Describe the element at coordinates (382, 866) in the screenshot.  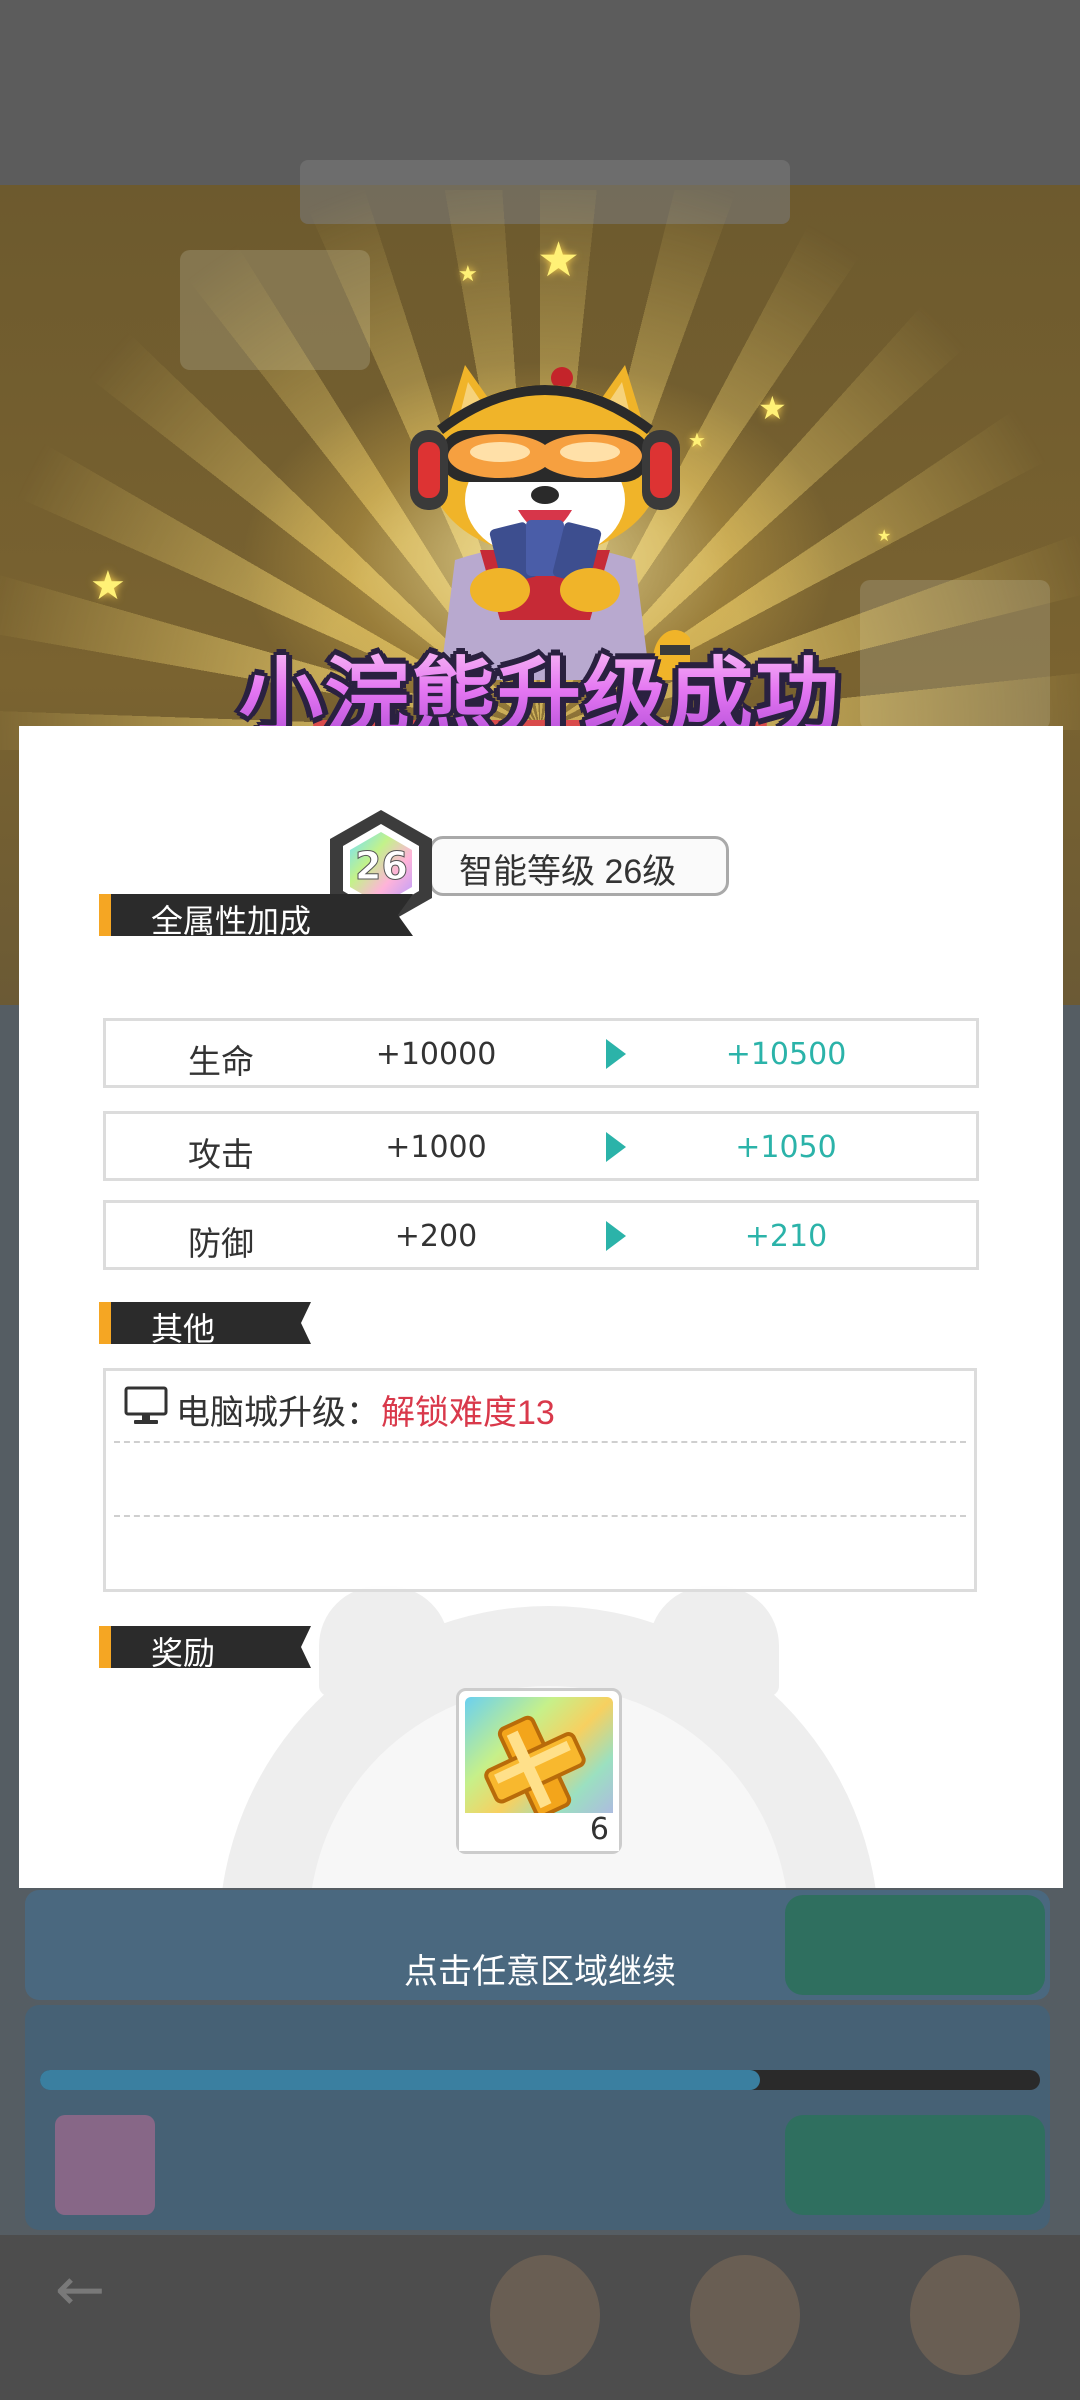
I see `level-number: 26` at that location.